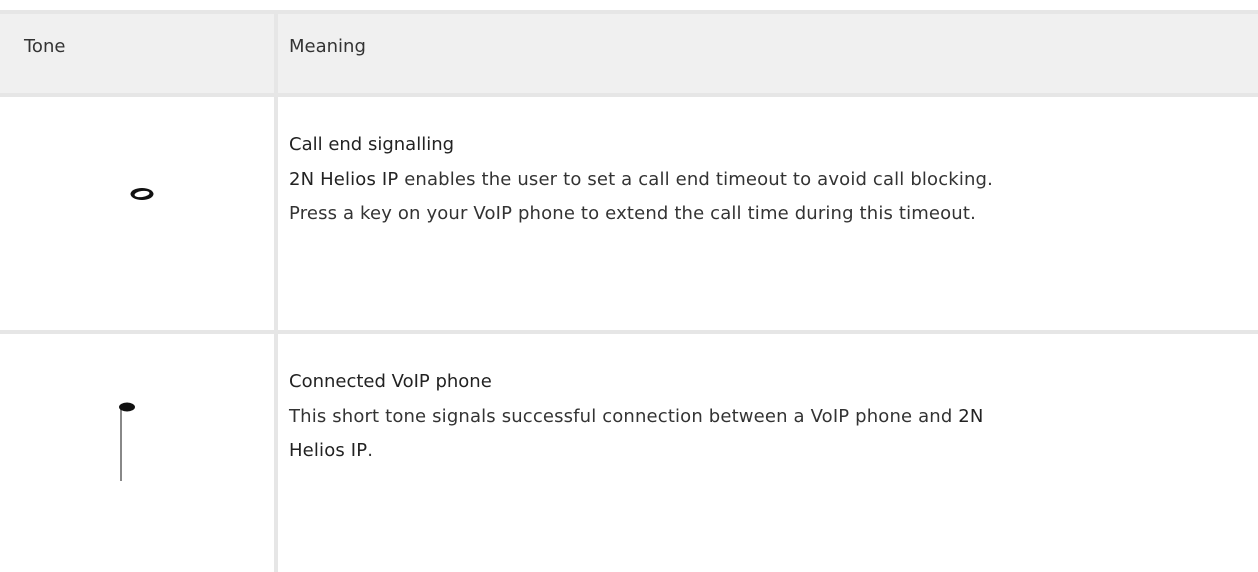 The height and width of the screenshot is (572, 1258). I want to click on header-tone: Tone, so click(45, 46).